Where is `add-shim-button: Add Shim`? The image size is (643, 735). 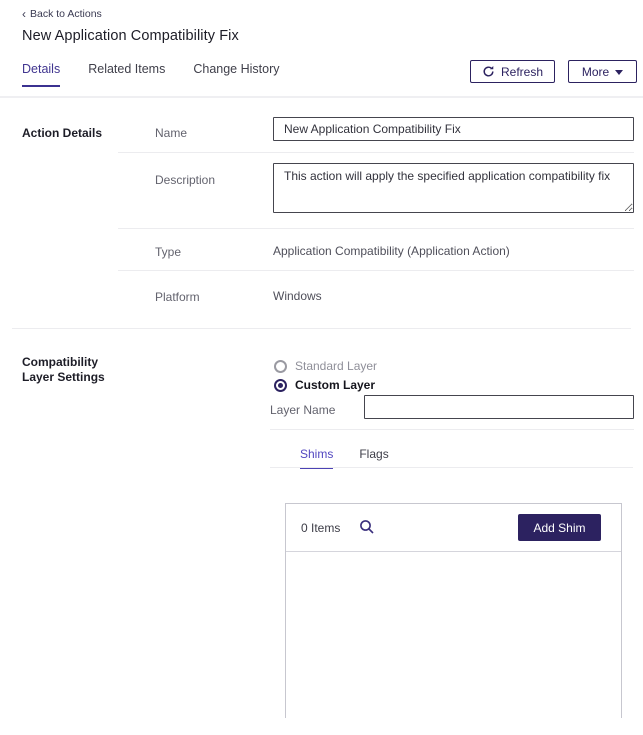
add-shim-button: Add Shim is located at coordinates (559, 527).